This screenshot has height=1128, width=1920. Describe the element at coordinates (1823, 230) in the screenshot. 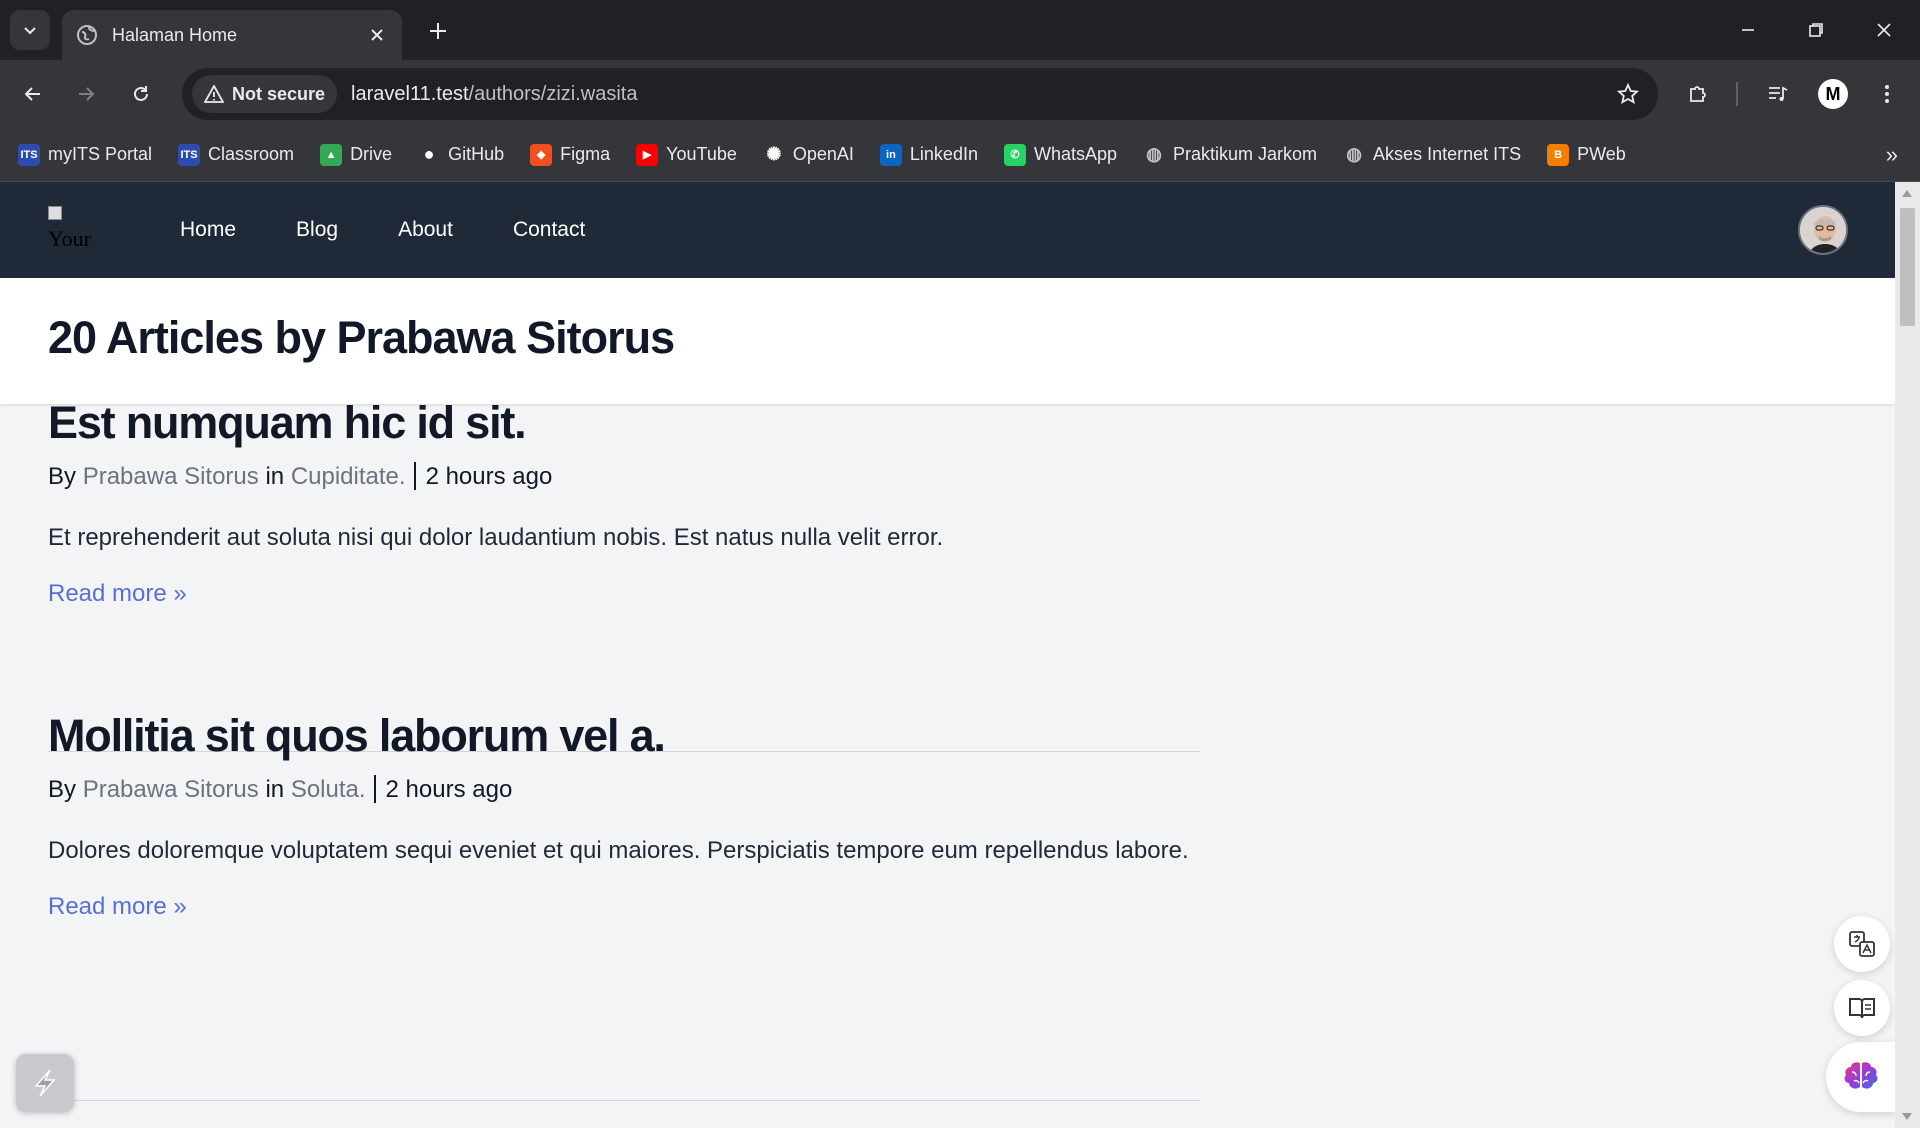

I see `user-avatar` at that location.